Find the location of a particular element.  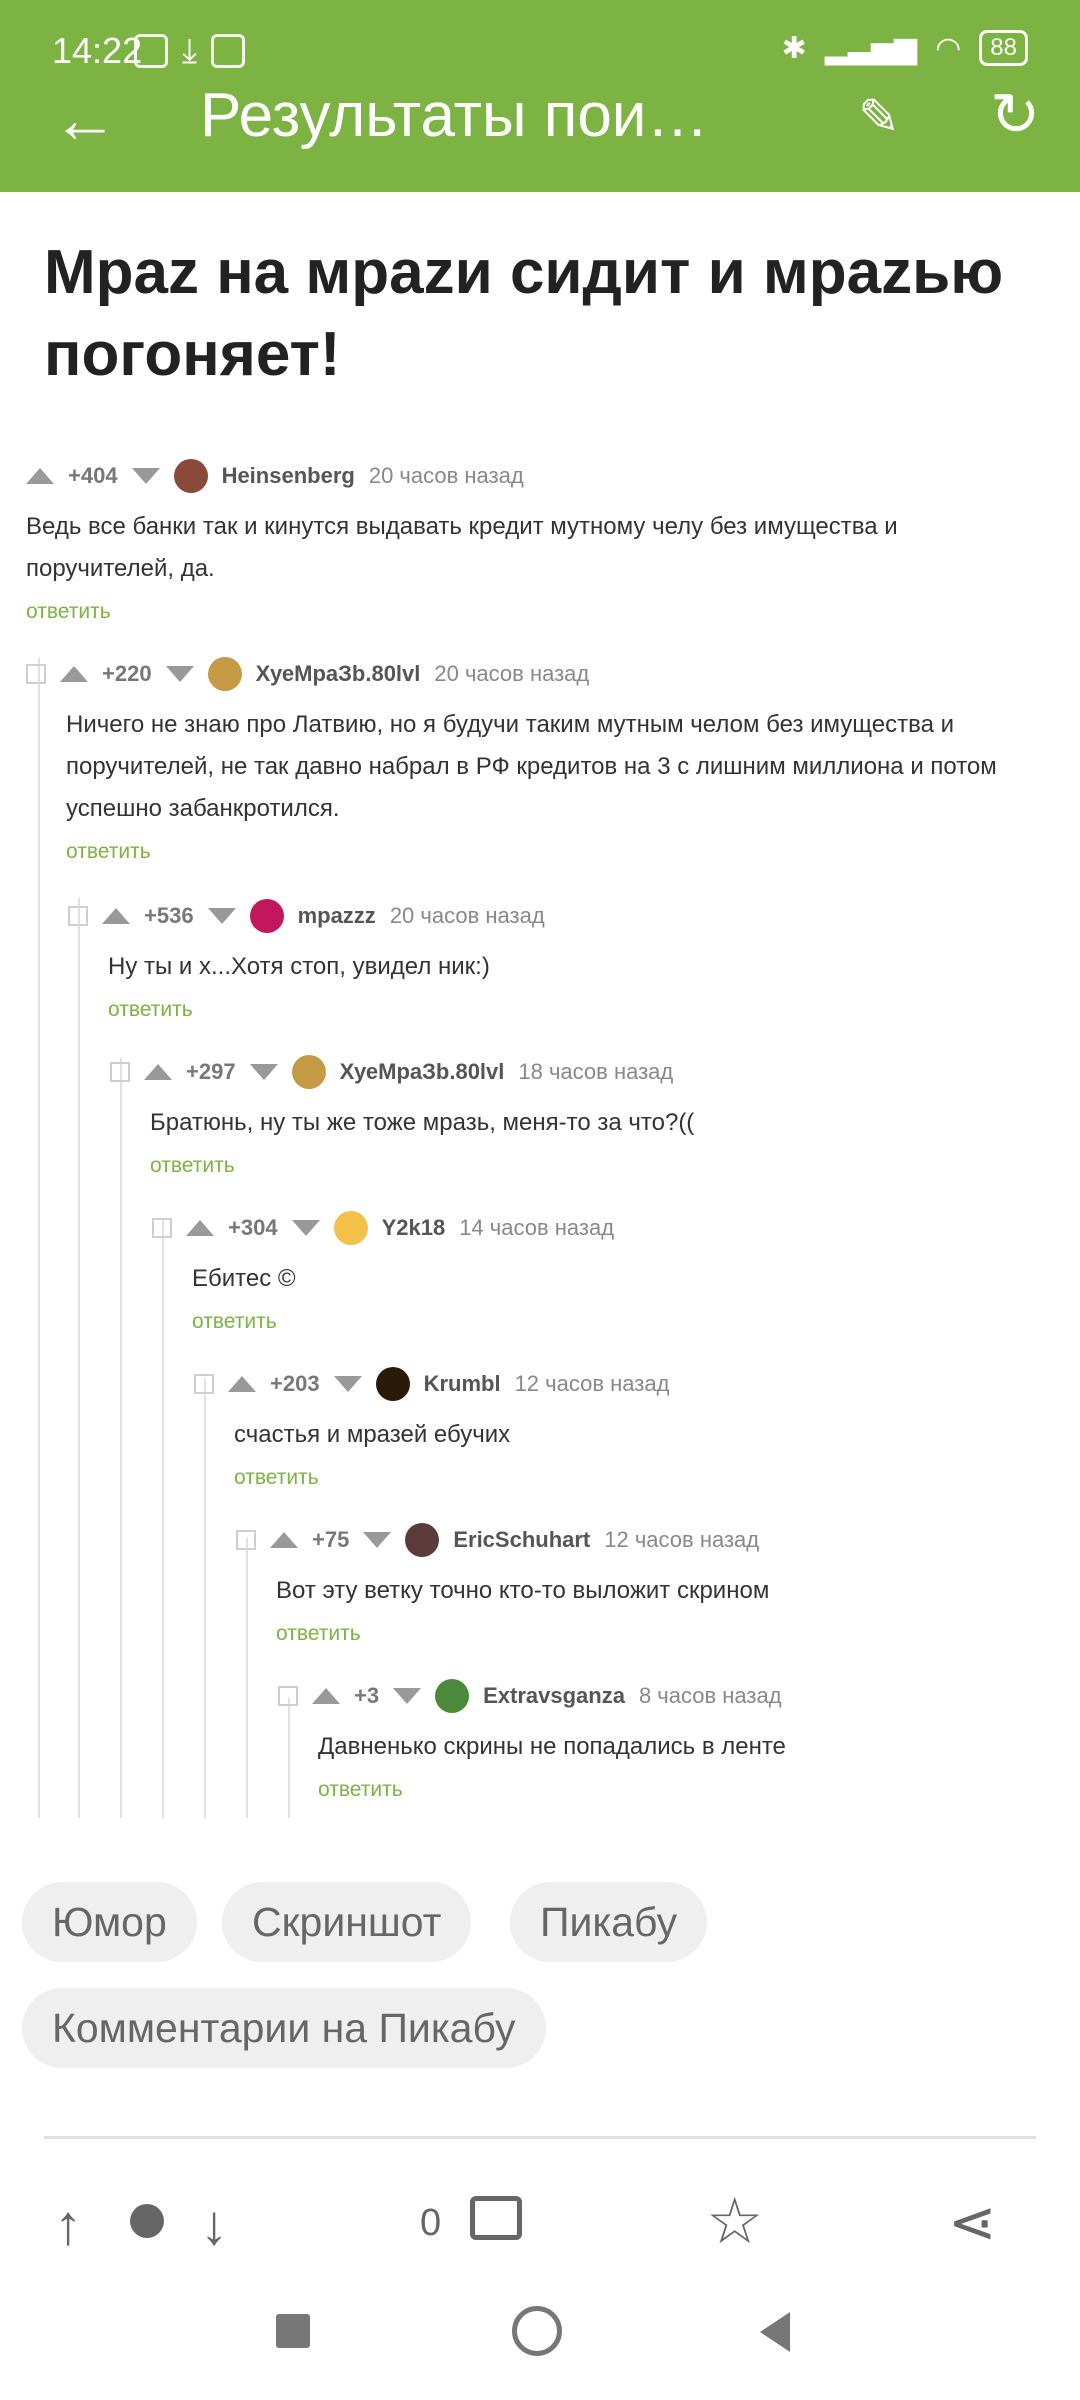

comments-icon is located at coordinates (496, 2218).